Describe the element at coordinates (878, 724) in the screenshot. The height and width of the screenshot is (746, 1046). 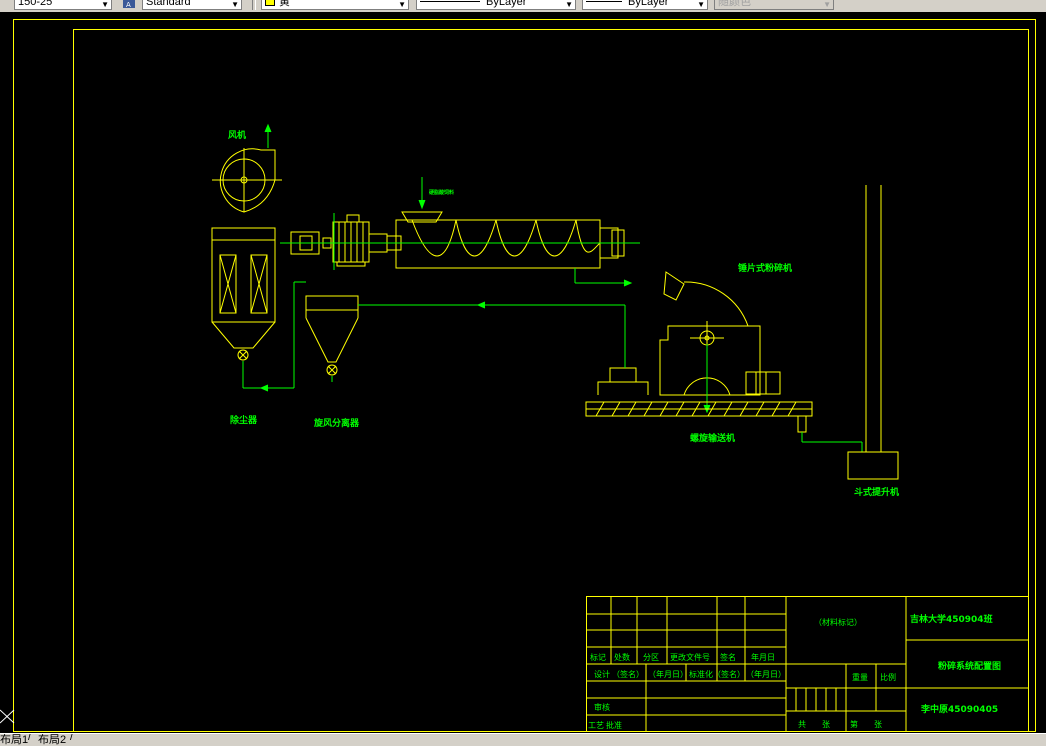
I see `tb-no-b: 张` at that location.